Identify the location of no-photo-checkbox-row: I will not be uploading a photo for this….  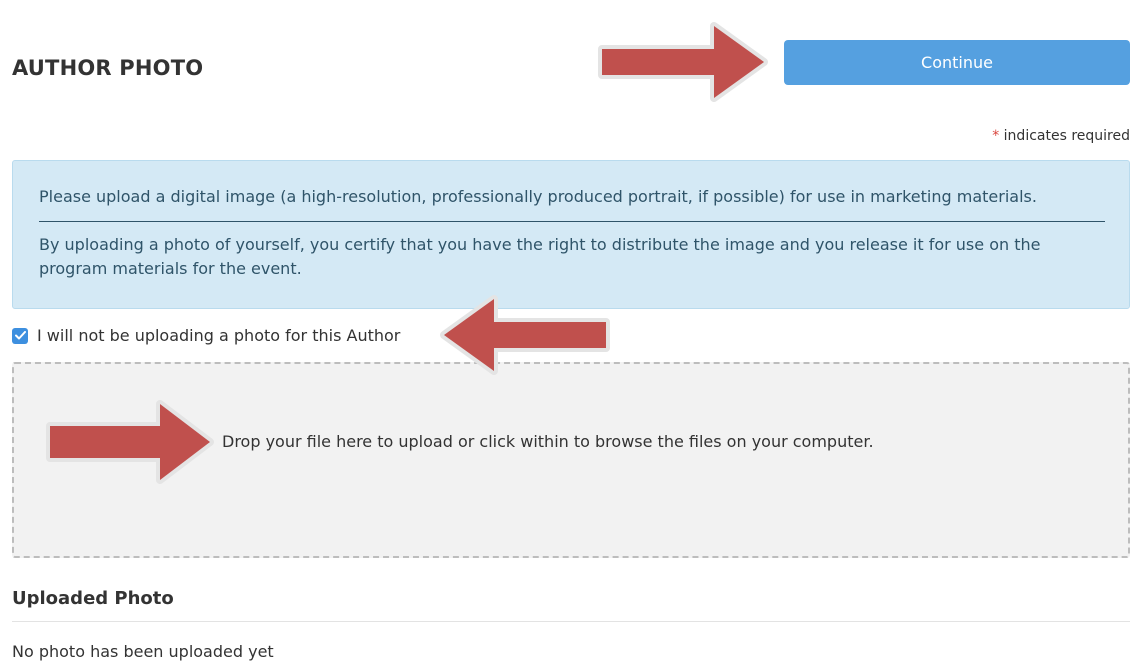
(206, 335).